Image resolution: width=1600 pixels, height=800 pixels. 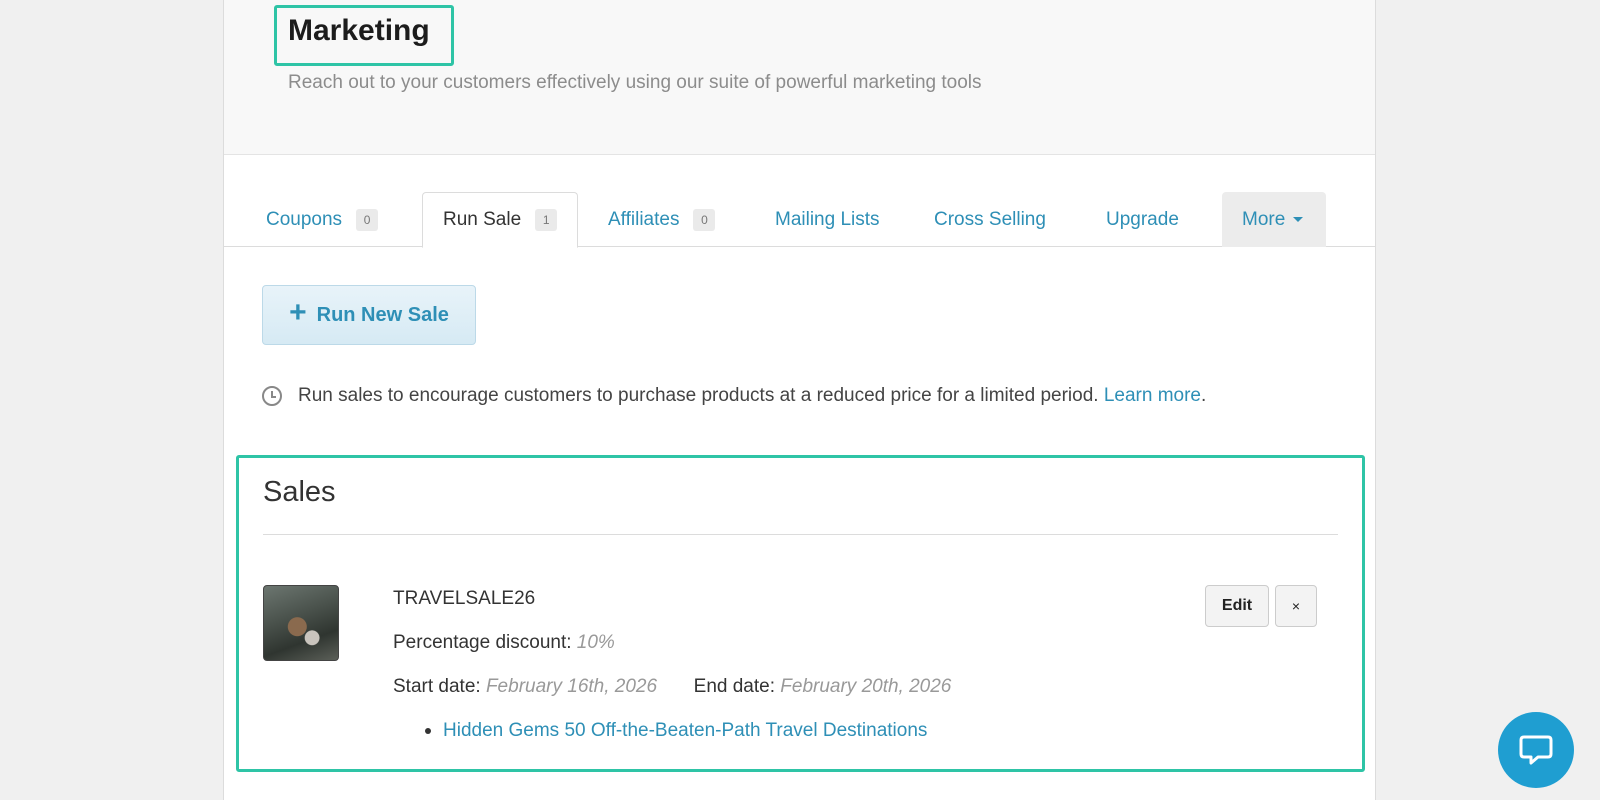 I want to click on start-date-label: Start date:, so click(x=437, y=686).